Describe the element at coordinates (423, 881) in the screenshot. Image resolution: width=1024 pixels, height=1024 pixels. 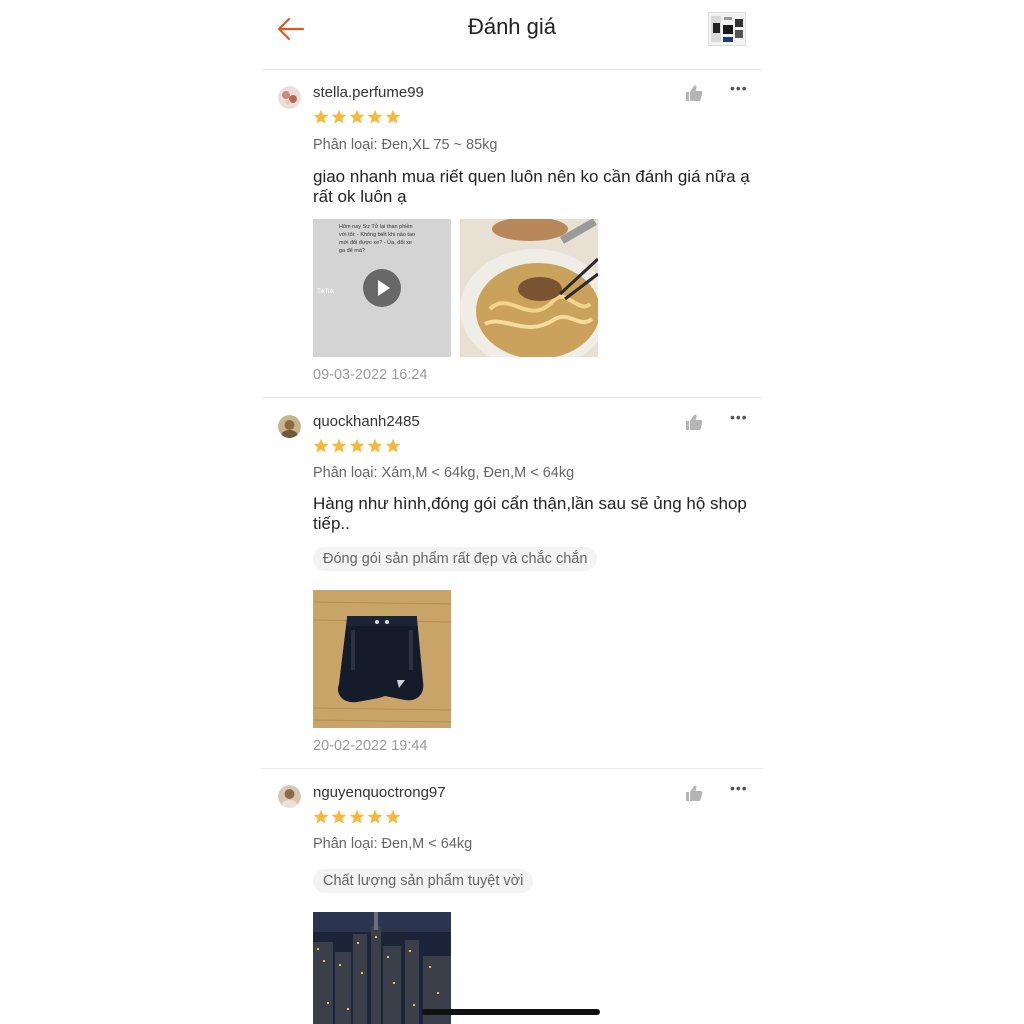
I see `review-tag: Chất lượng sản phẩm tuyệt vời` at that location.